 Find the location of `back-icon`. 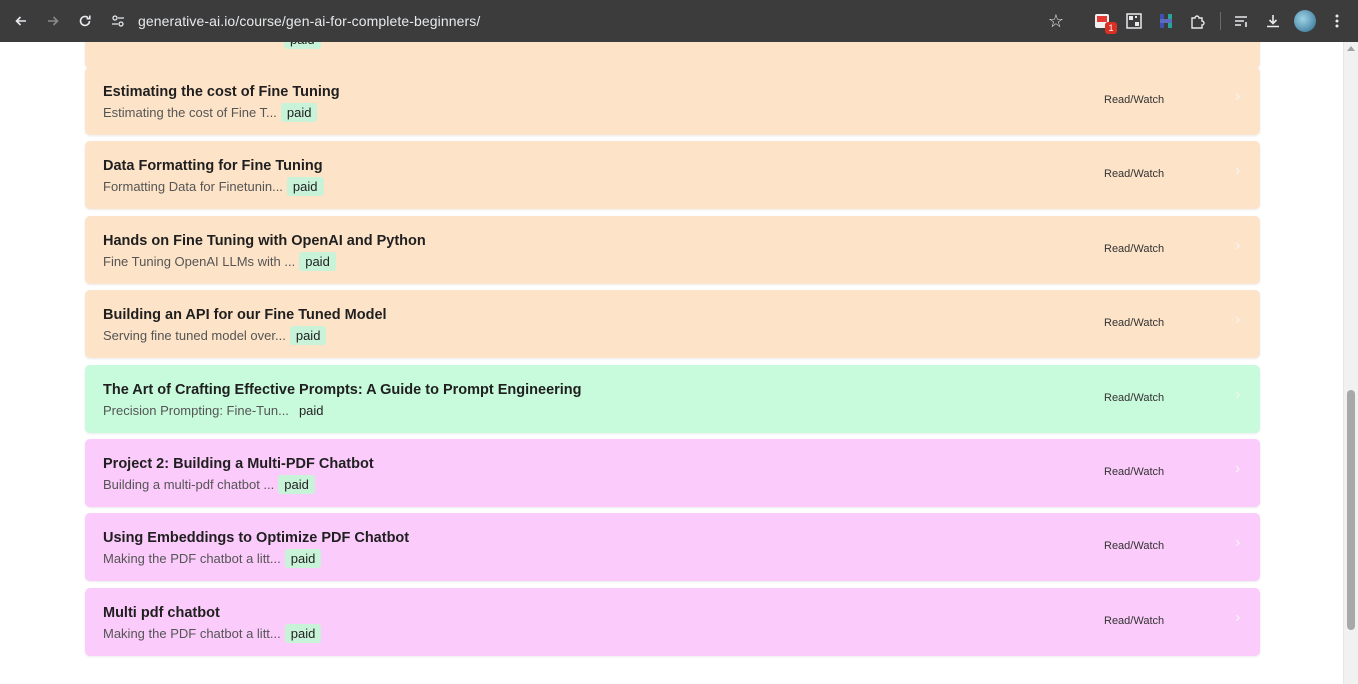

back-icon is located at coordinates (21, 21).